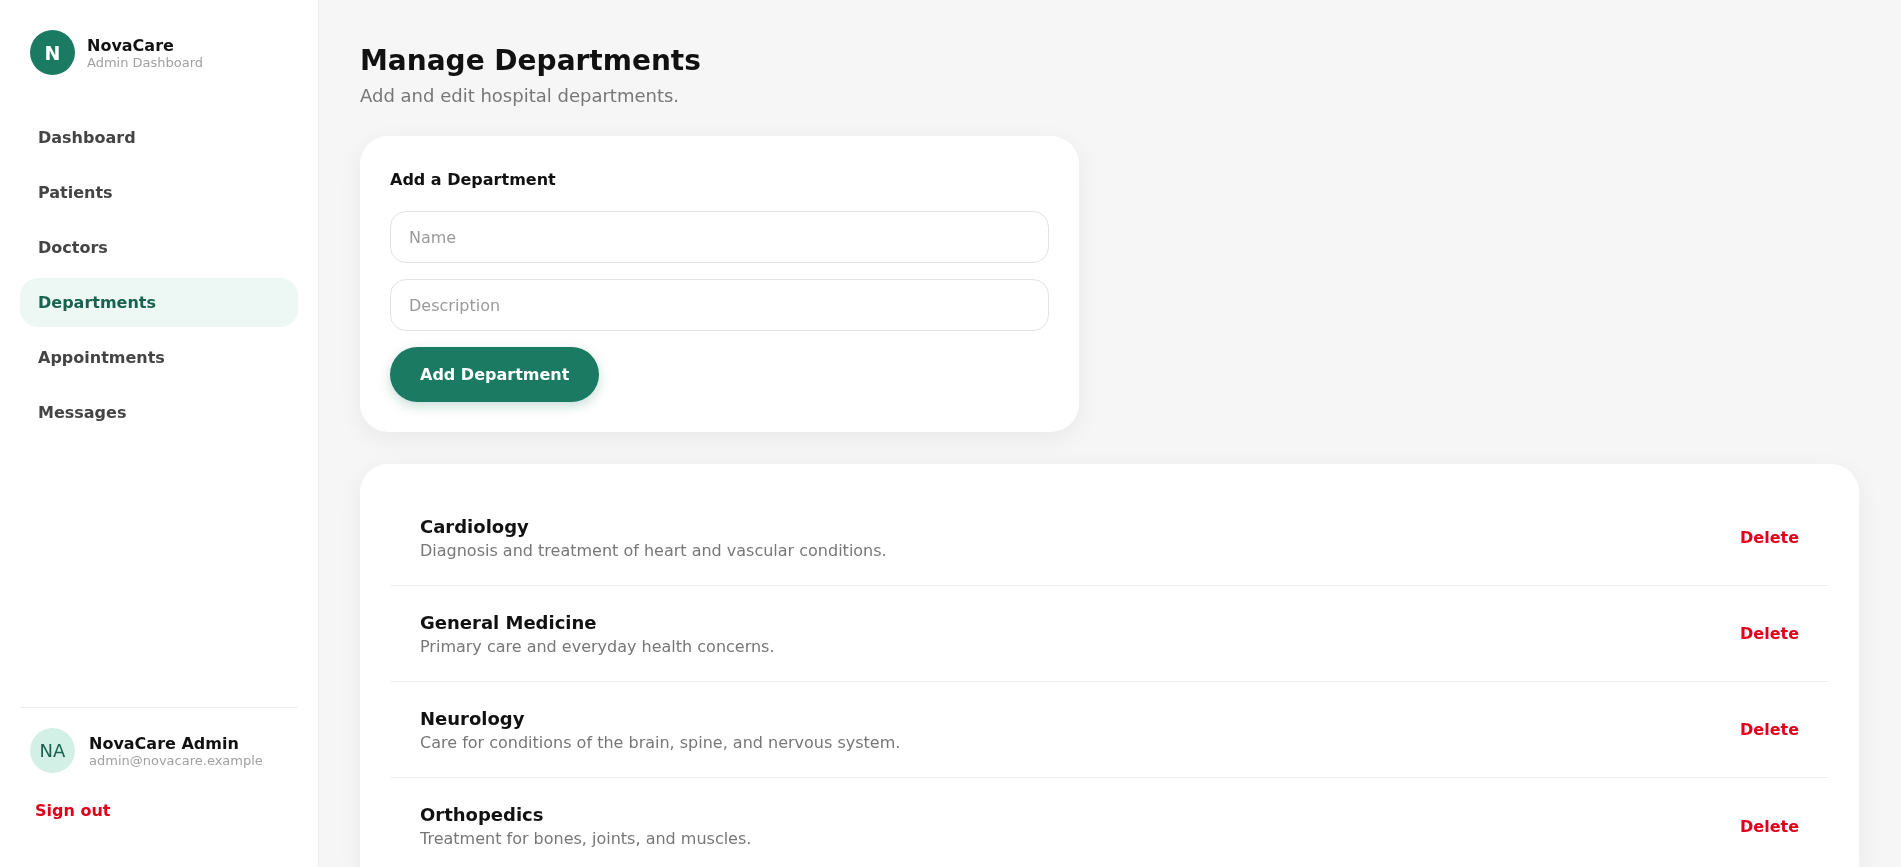 The image size is (1901, 867). Describe the element at coordinates (159, 192) in the screenshot. I see `nav-item: Patients` at that location.